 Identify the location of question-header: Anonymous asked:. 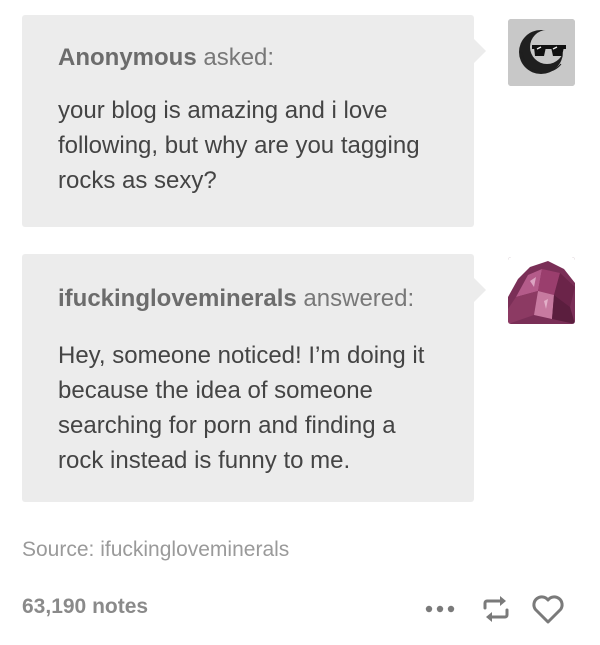
(248, 58).